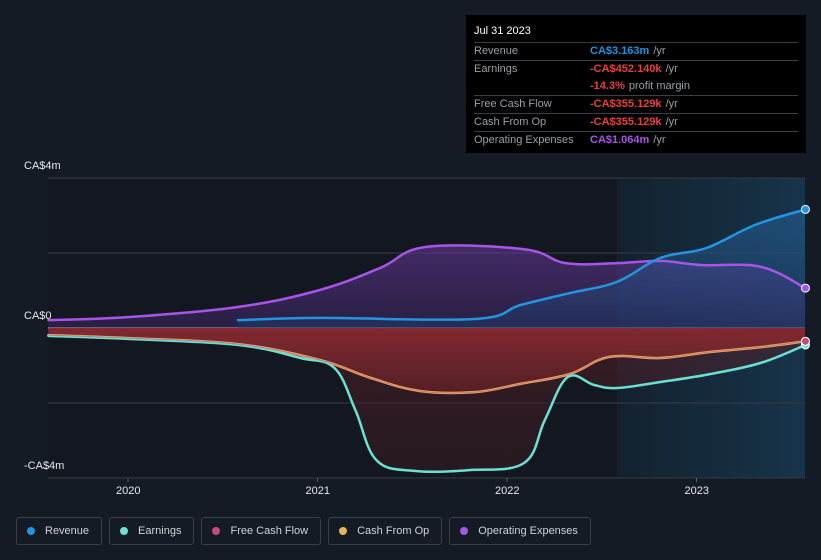 This screenshot has height=560, width=821. What do you see at coordinates (317, 491) in the screenshot?
I see `x-tick-label: 2021` at bounding box center [317, 491].